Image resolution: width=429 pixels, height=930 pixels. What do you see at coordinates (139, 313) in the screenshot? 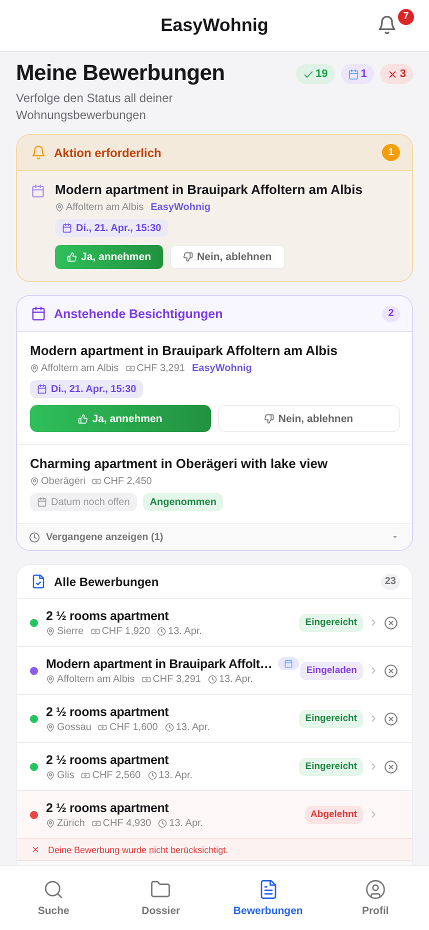
I see `section-title: Anstehende Besichtigungen` at bounding box center [139, 313].